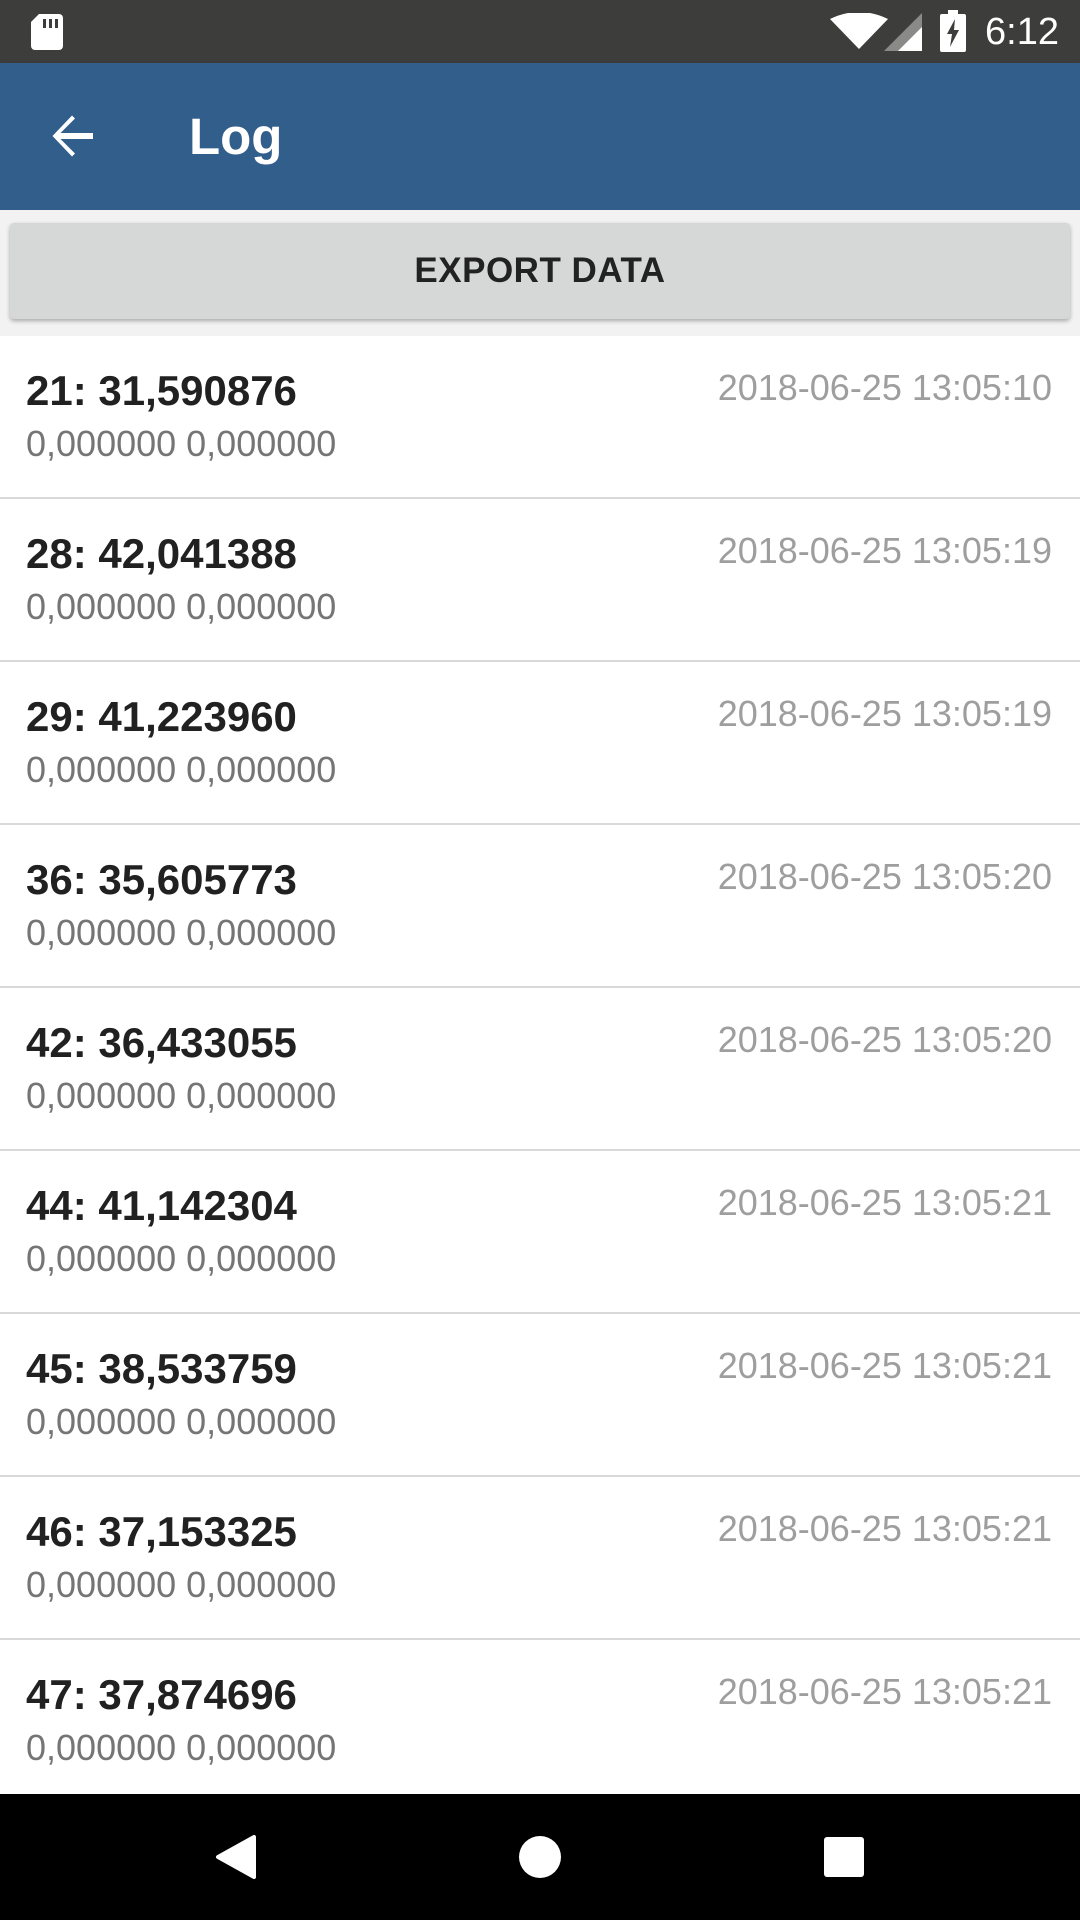 The height and width of the screenshot is (1920, 1080). I want to click on nav-back-button, so click(236, 1857).